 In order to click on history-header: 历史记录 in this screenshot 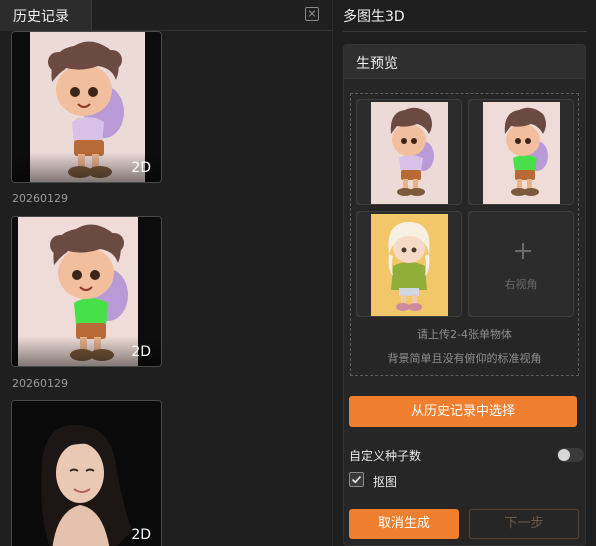, I will do `click(166, 15)`.